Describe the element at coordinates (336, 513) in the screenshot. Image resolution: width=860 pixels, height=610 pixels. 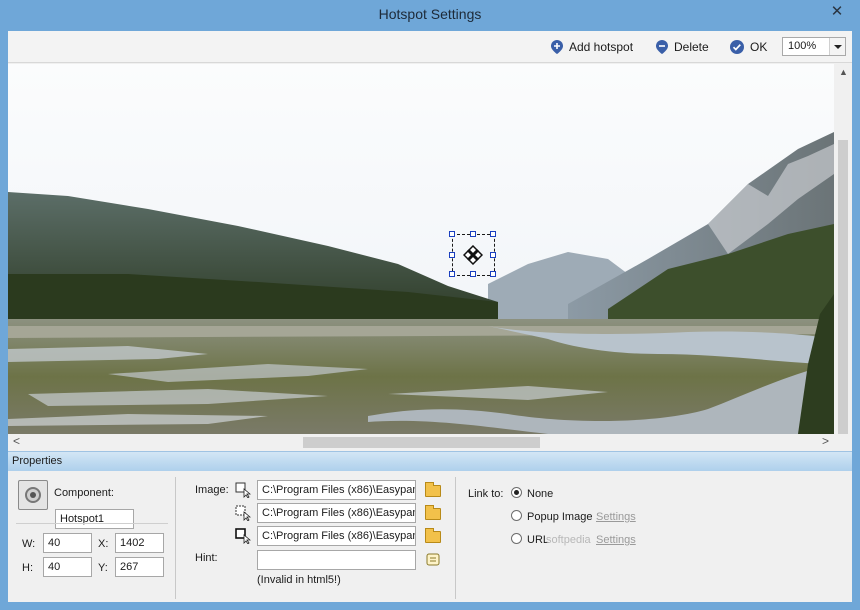
I see `image-hover-path-field: C:\Program Files (x86)\Easypan` at that location.